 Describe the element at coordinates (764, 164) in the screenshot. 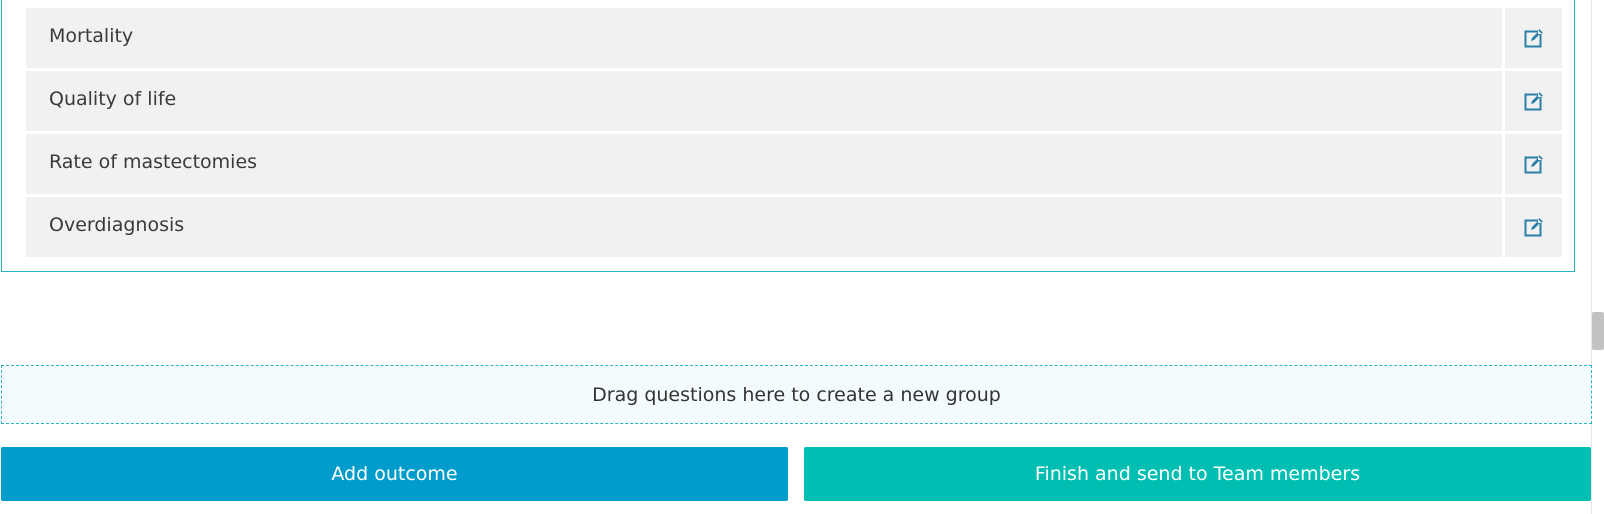

I see `outcome-name-cell: Rate of mastectomies` at that location.